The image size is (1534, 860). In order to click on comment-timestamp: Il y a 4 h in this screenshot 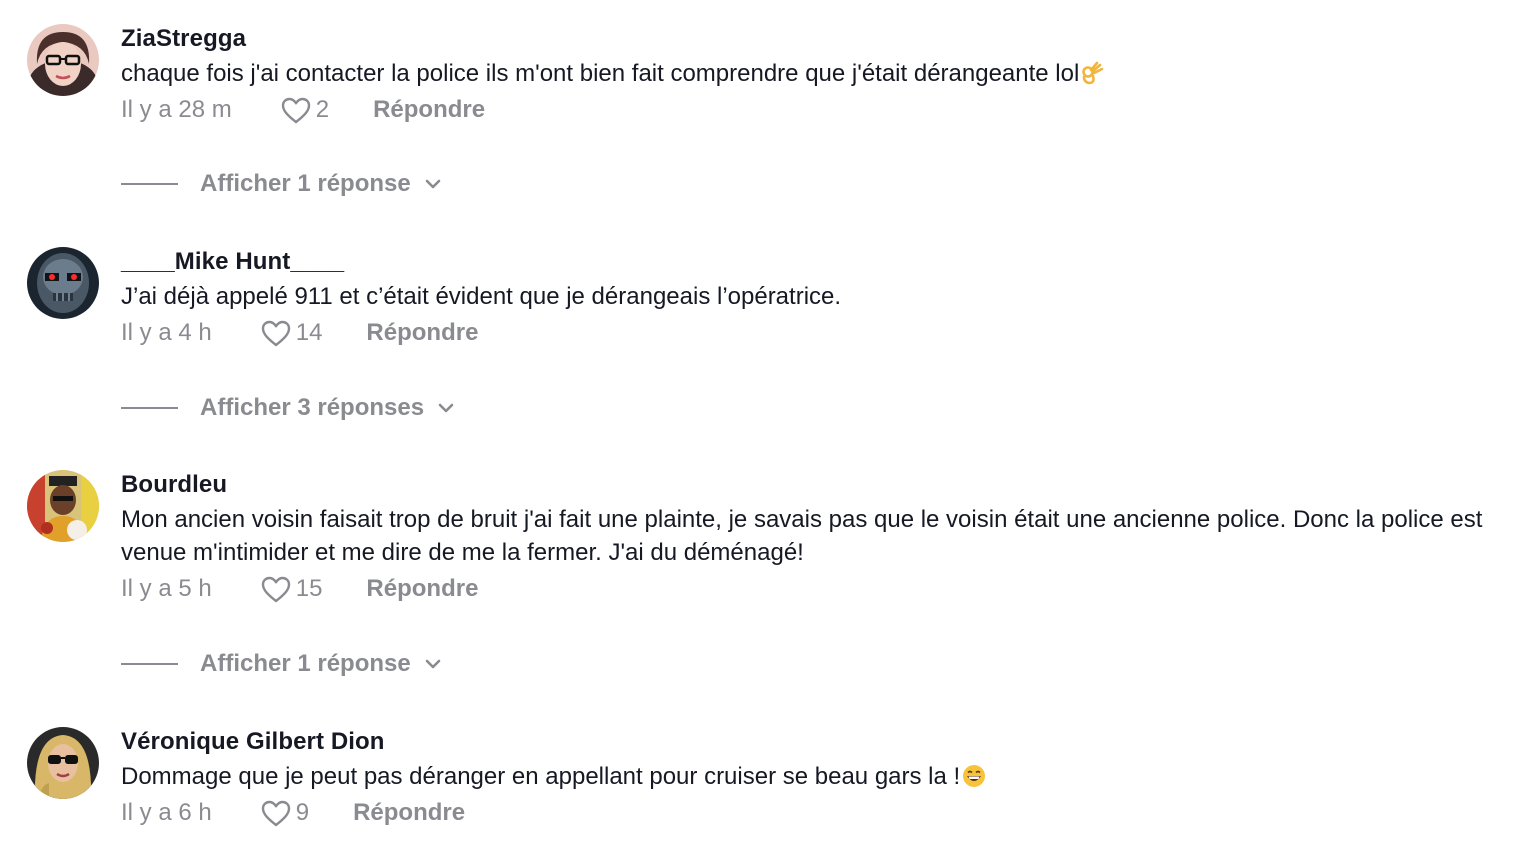, I will do `click(166, 332)`.